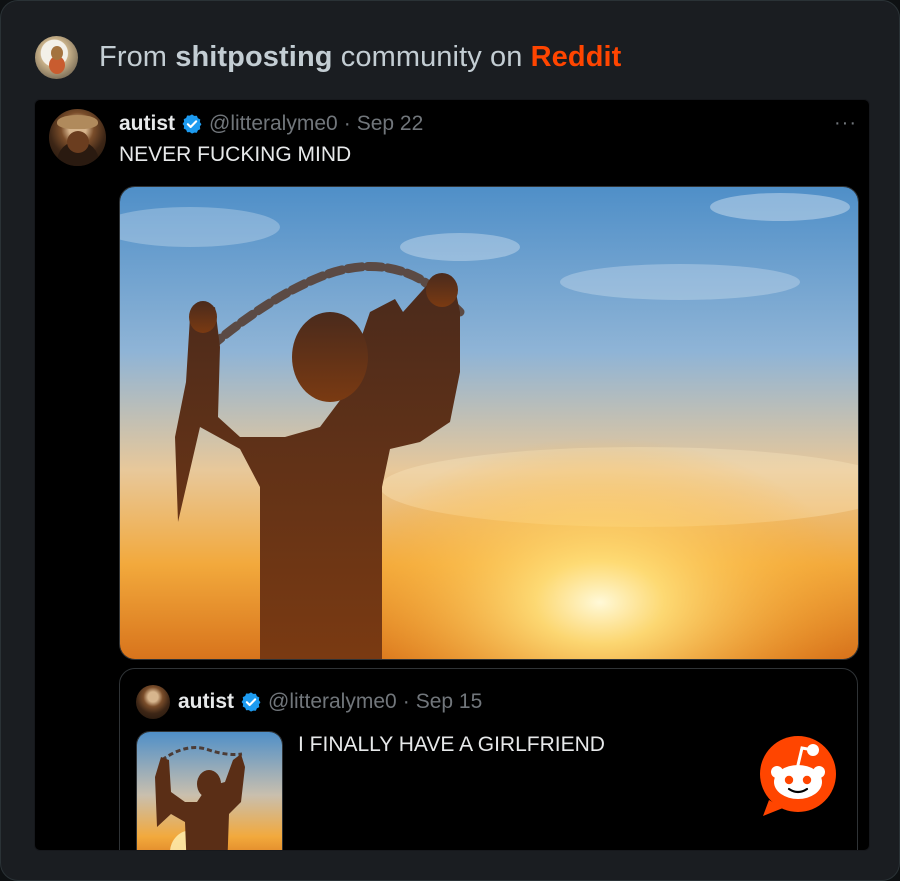 The height and width of the screenshot is (881, 900). I want to click on tweet-avatar, so click(77, 137).